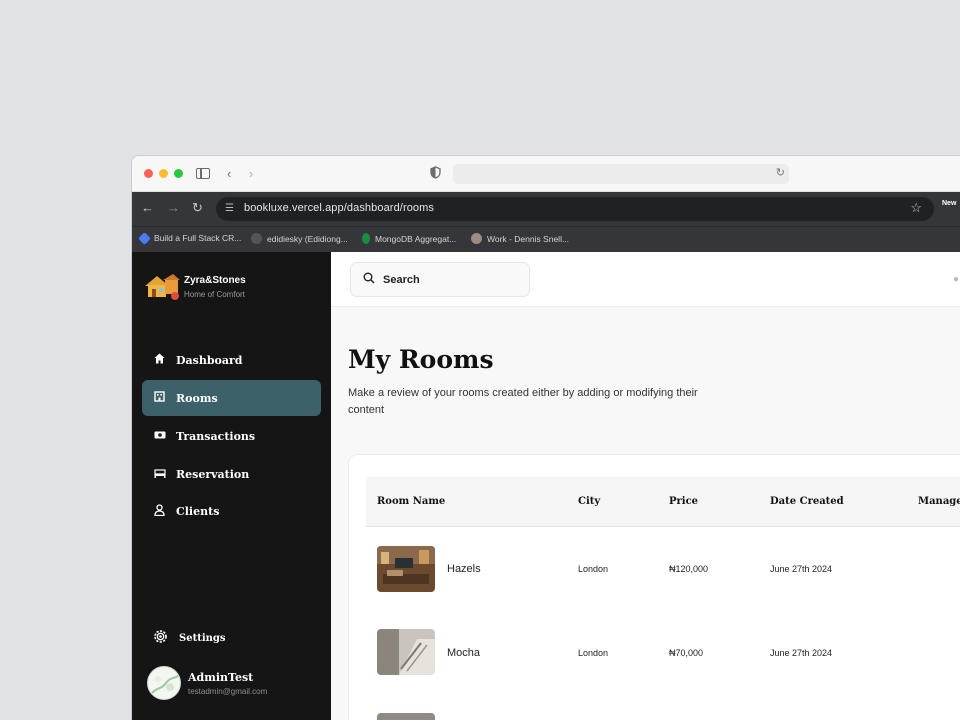 The height and width of the screenshot is (720, 960). I want to click on window-controls, so click(163, 173).